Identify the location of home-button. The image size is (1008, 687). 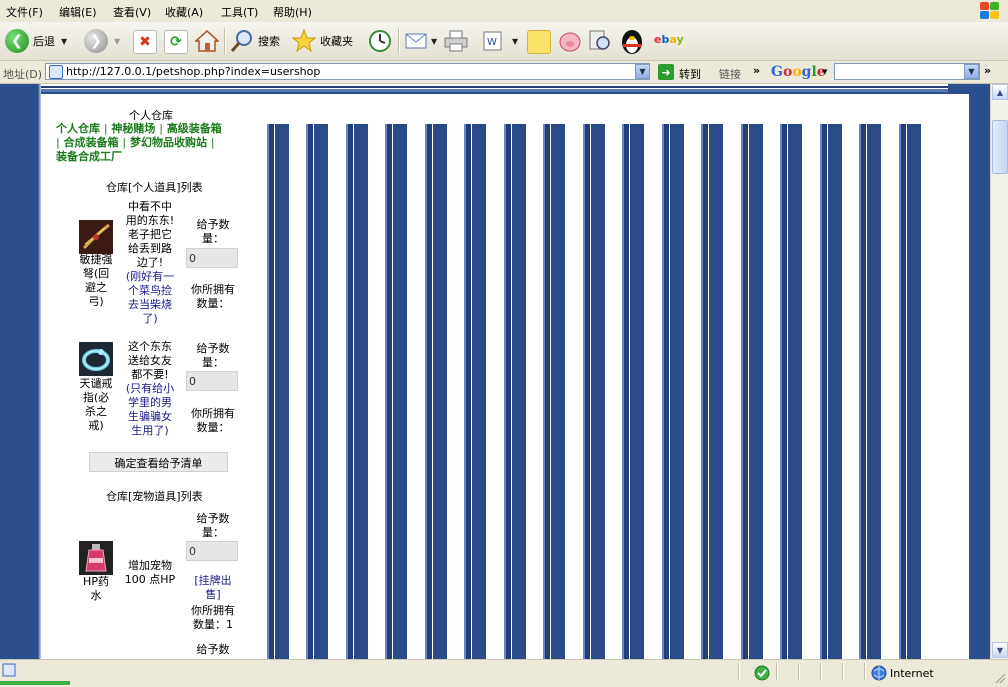
(207, 41).